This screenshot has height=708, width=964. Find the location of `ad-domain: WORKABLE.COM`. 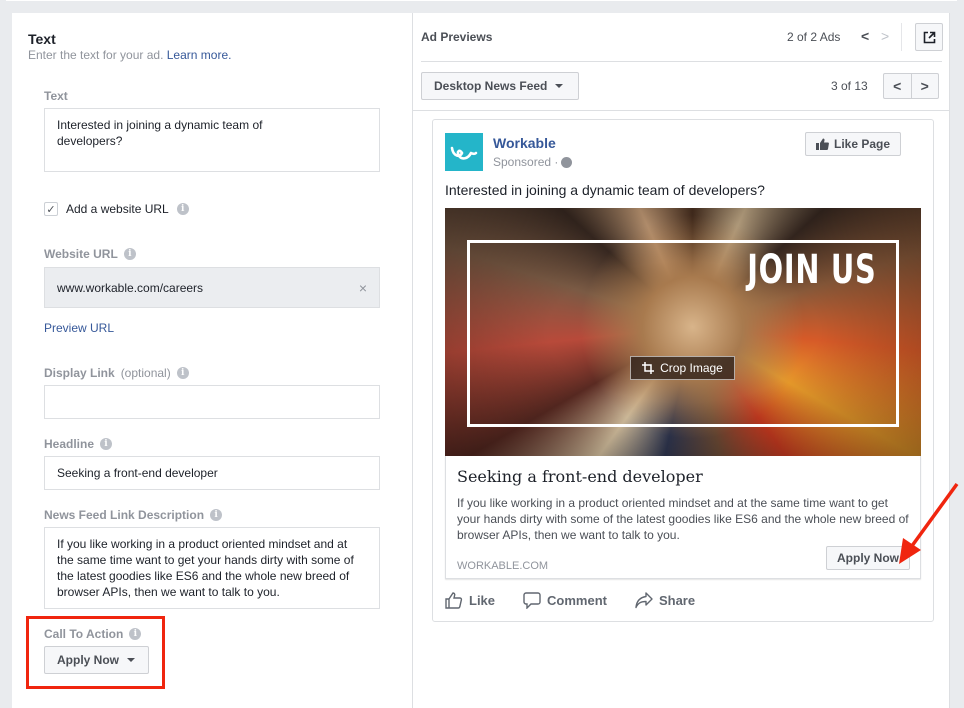

ad-domain: WORKABLE.COM is located at coordinates (503, 566).